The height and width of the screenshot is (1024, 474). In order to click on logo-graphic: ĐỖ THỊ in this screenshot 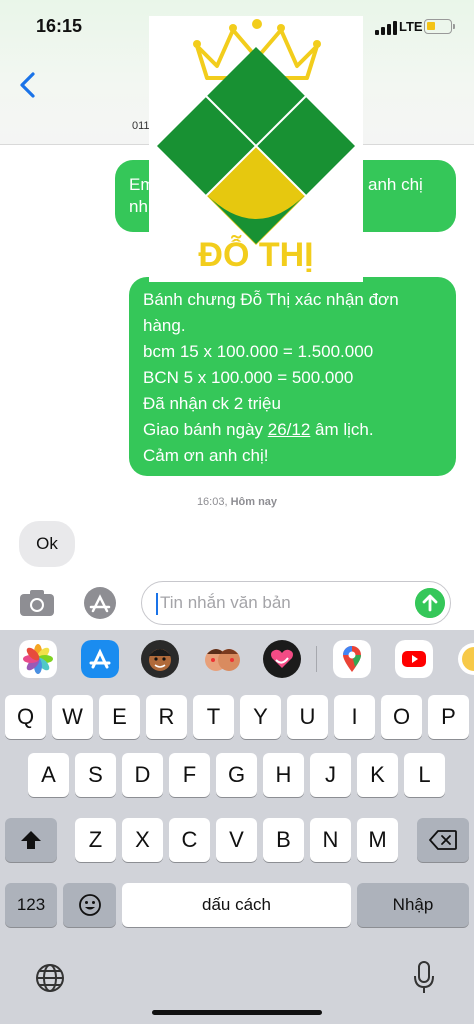, I will do `click(256, 146)`.